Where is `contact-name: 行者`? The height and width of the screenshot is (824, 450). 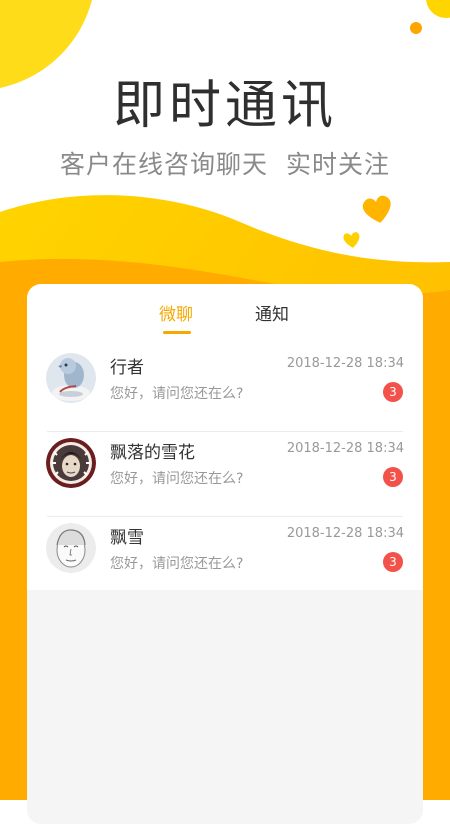 contact-name: 行者 is located at coordinates (127, 368).